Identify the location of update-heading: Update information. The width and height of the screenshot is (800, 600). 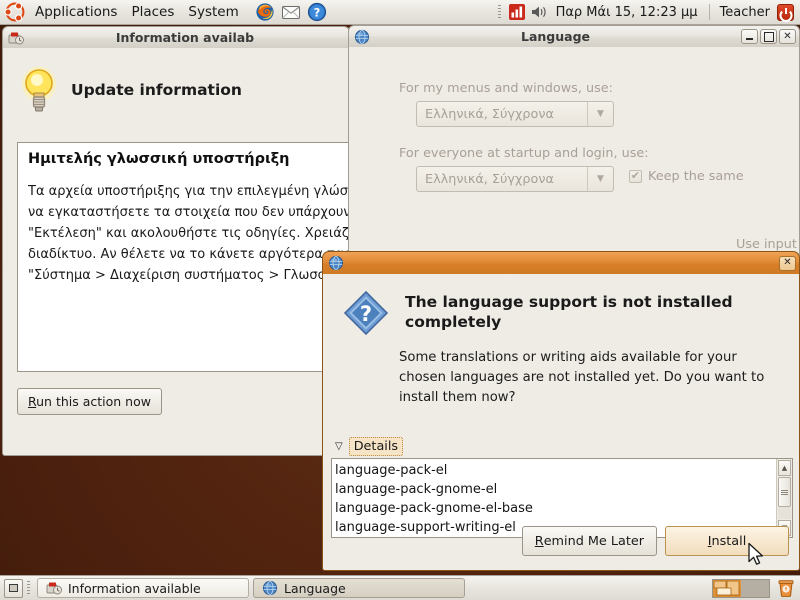
(156, 90).